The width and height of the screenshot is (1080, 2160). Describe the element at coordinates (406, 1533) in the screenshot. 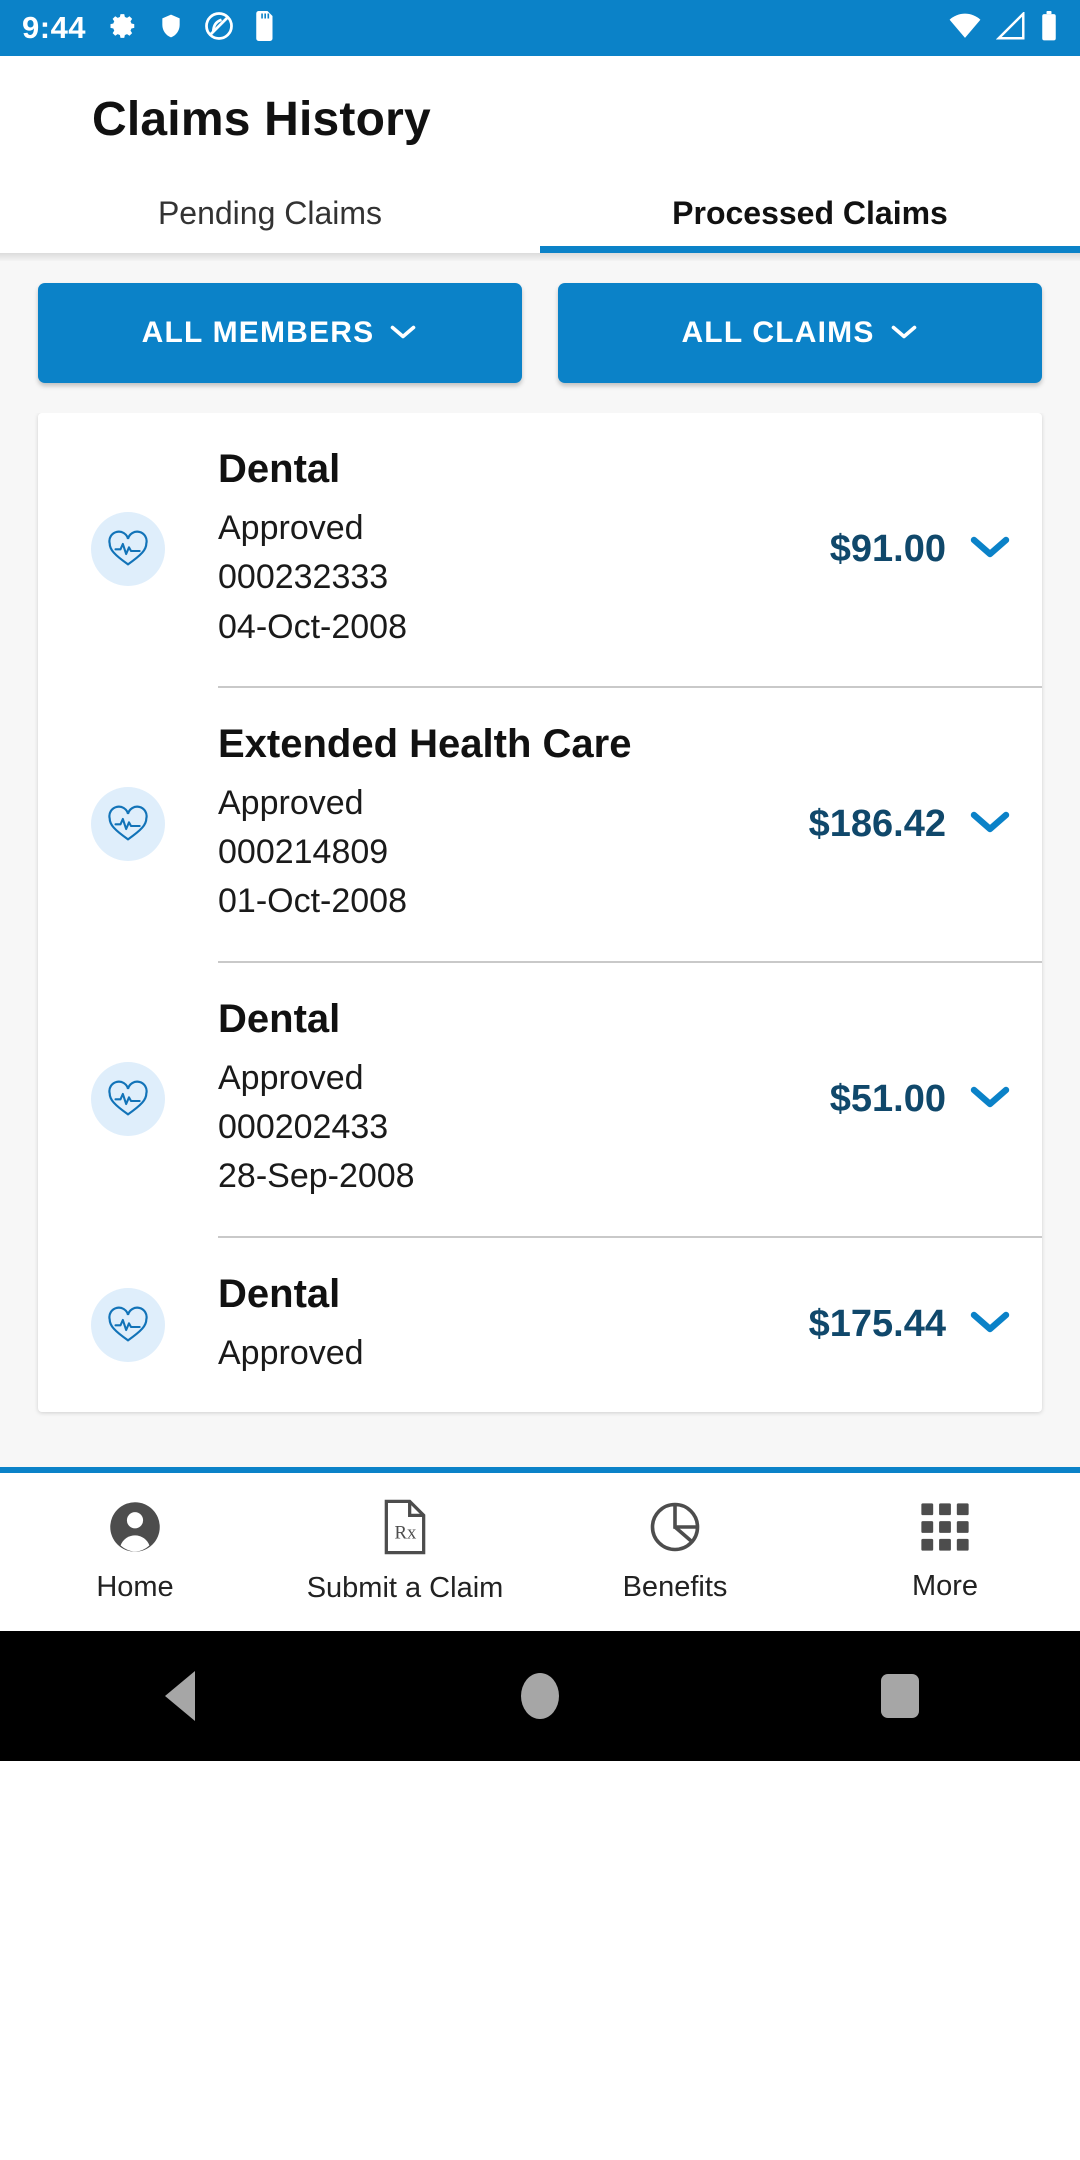

I see `svg-text: Rx` at that location.